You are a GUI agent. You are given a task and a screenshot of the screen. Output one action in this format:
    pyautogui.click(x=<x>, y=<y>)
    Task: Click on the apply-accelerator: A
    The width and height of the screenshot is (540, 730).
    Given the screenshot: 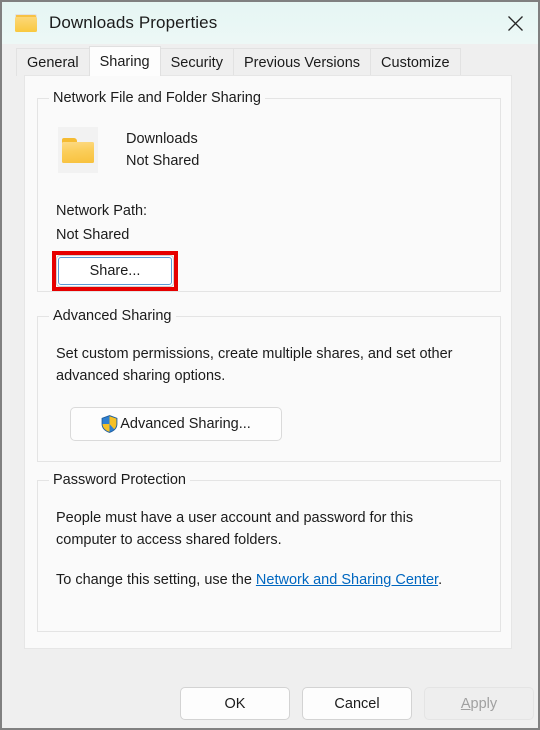 What is the action you would take?
    pyautogui.click(x=465, y=703)
    